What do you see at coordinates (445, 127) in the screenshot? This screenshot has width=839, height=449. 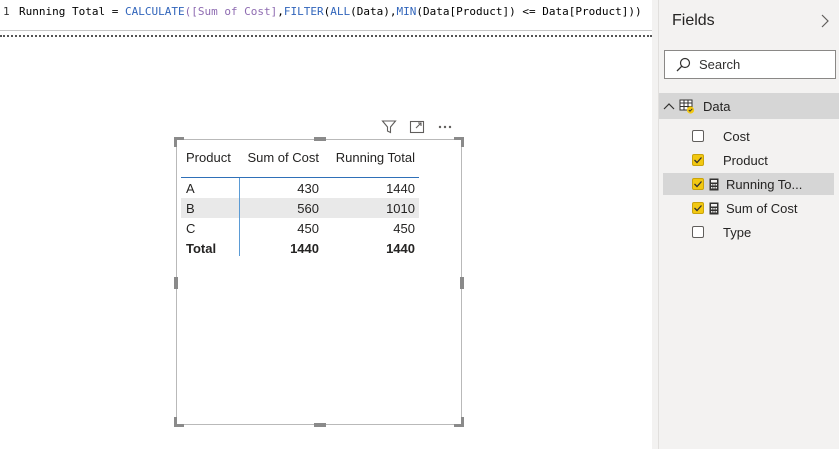 I see `more-options-icon` at bounding box center [445, 127].